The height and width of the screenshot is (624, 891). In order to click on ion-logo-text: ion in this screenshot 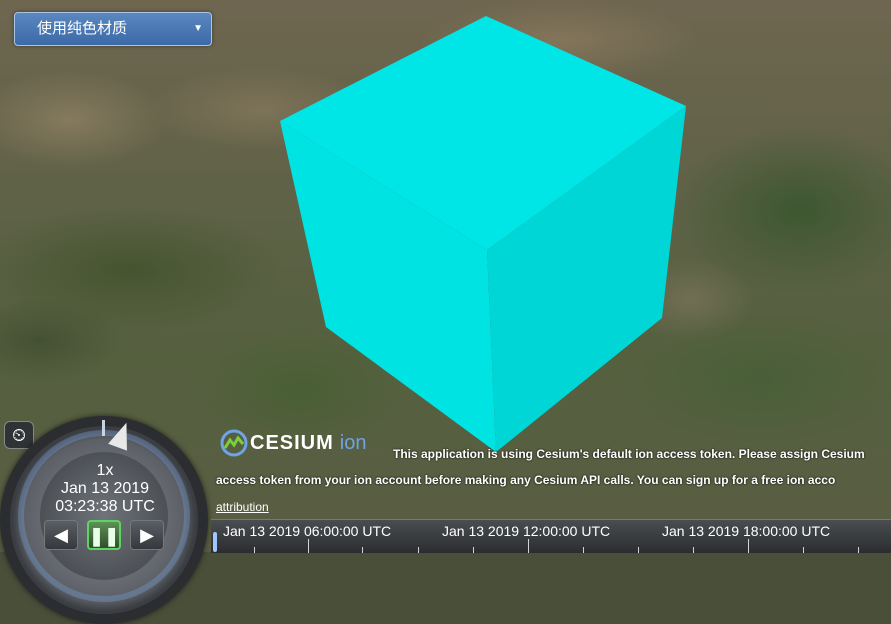, I will do `click(353, 442)`.